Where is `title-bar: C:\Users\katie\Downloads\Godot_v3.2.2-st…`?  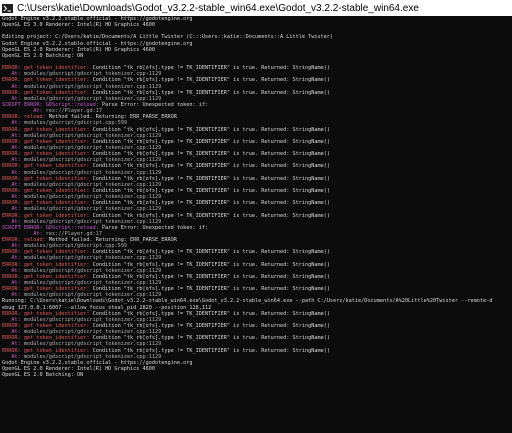 title-bar: C:\Users\katie\Downloads\Godot_v3.2.2-st… is located at coordinates (256, 8).